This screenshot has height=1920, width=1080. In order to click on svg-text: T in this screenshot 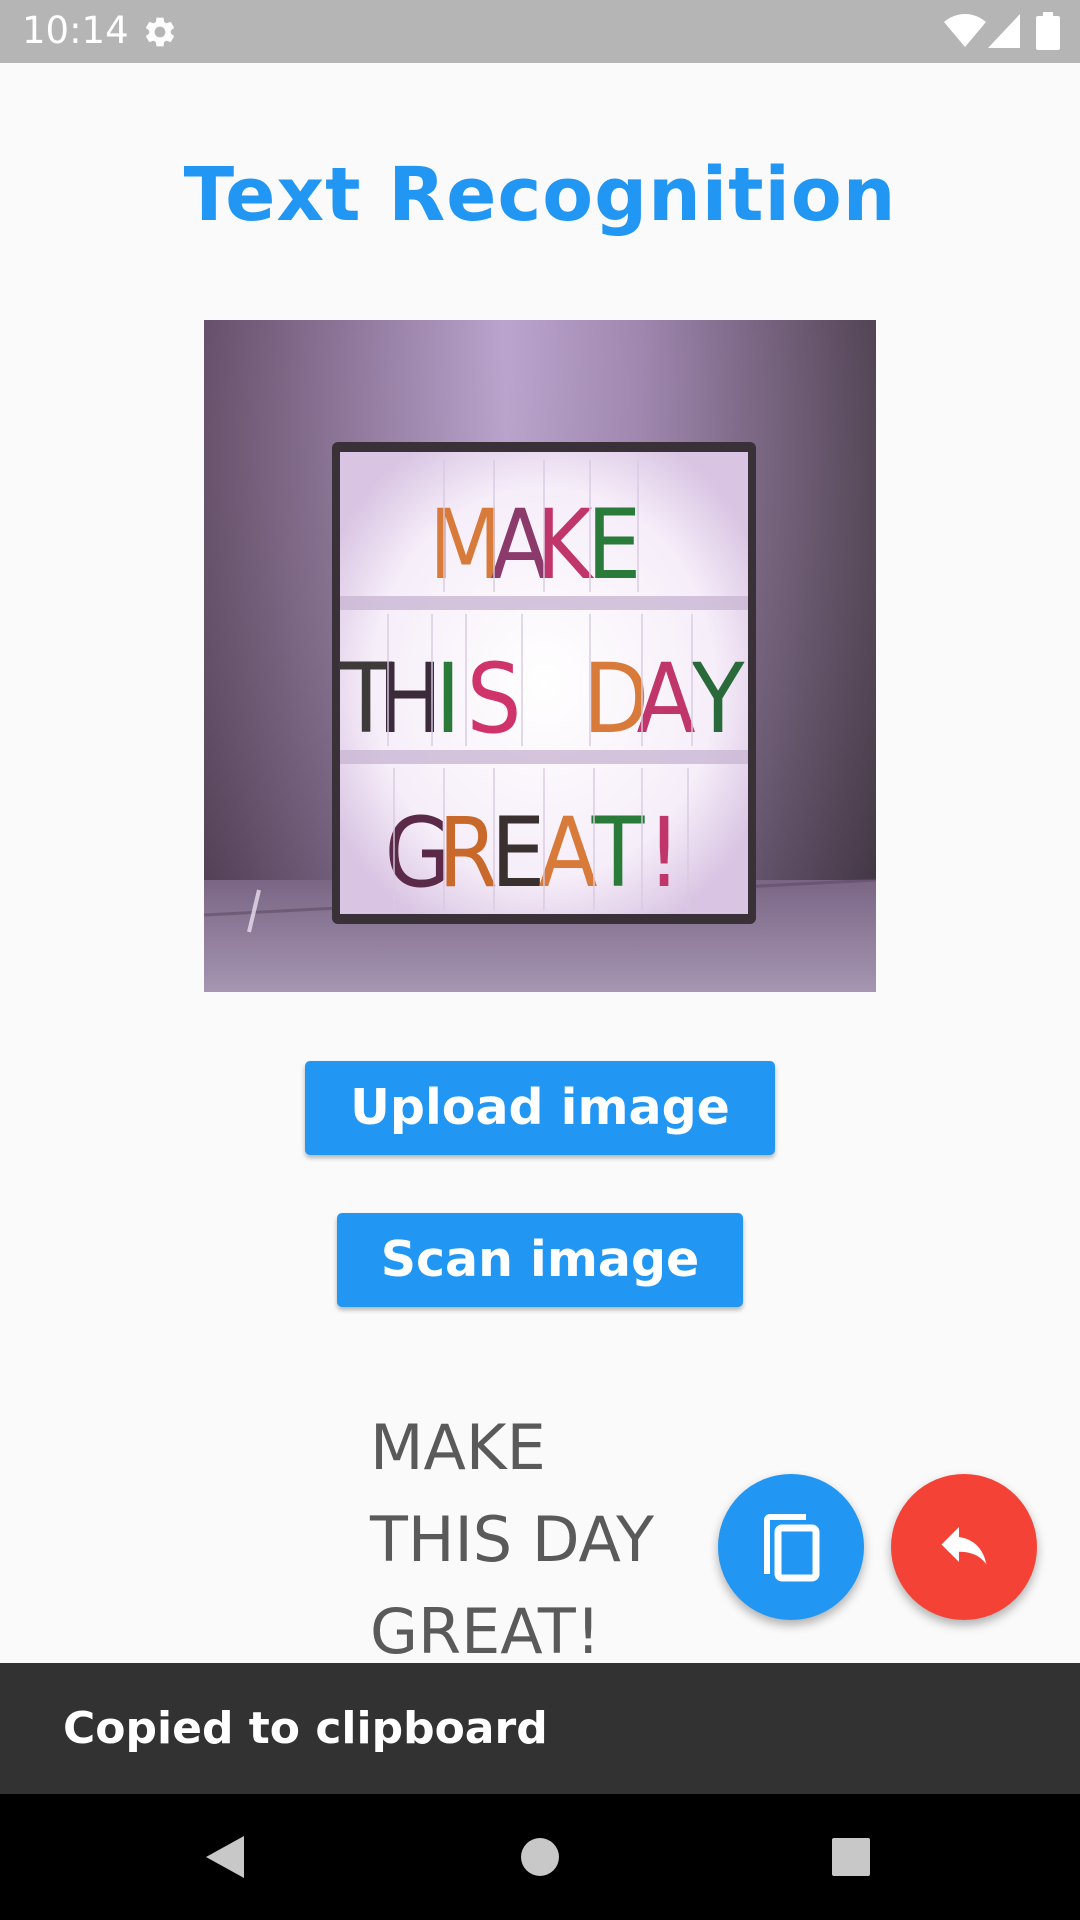, I will do `click(618, 853)`.